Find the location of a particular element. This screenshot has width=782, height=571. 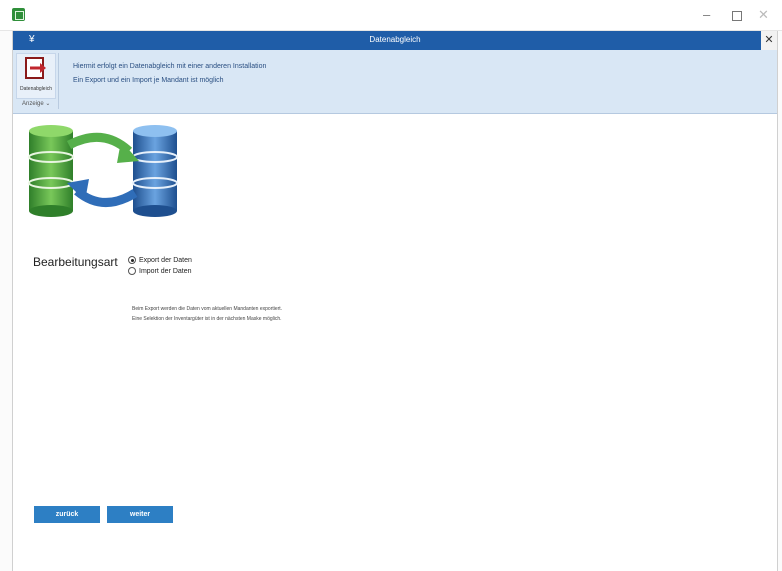

processing-mode-label: Bearbeitungsart is located at coordinates (75, 262).